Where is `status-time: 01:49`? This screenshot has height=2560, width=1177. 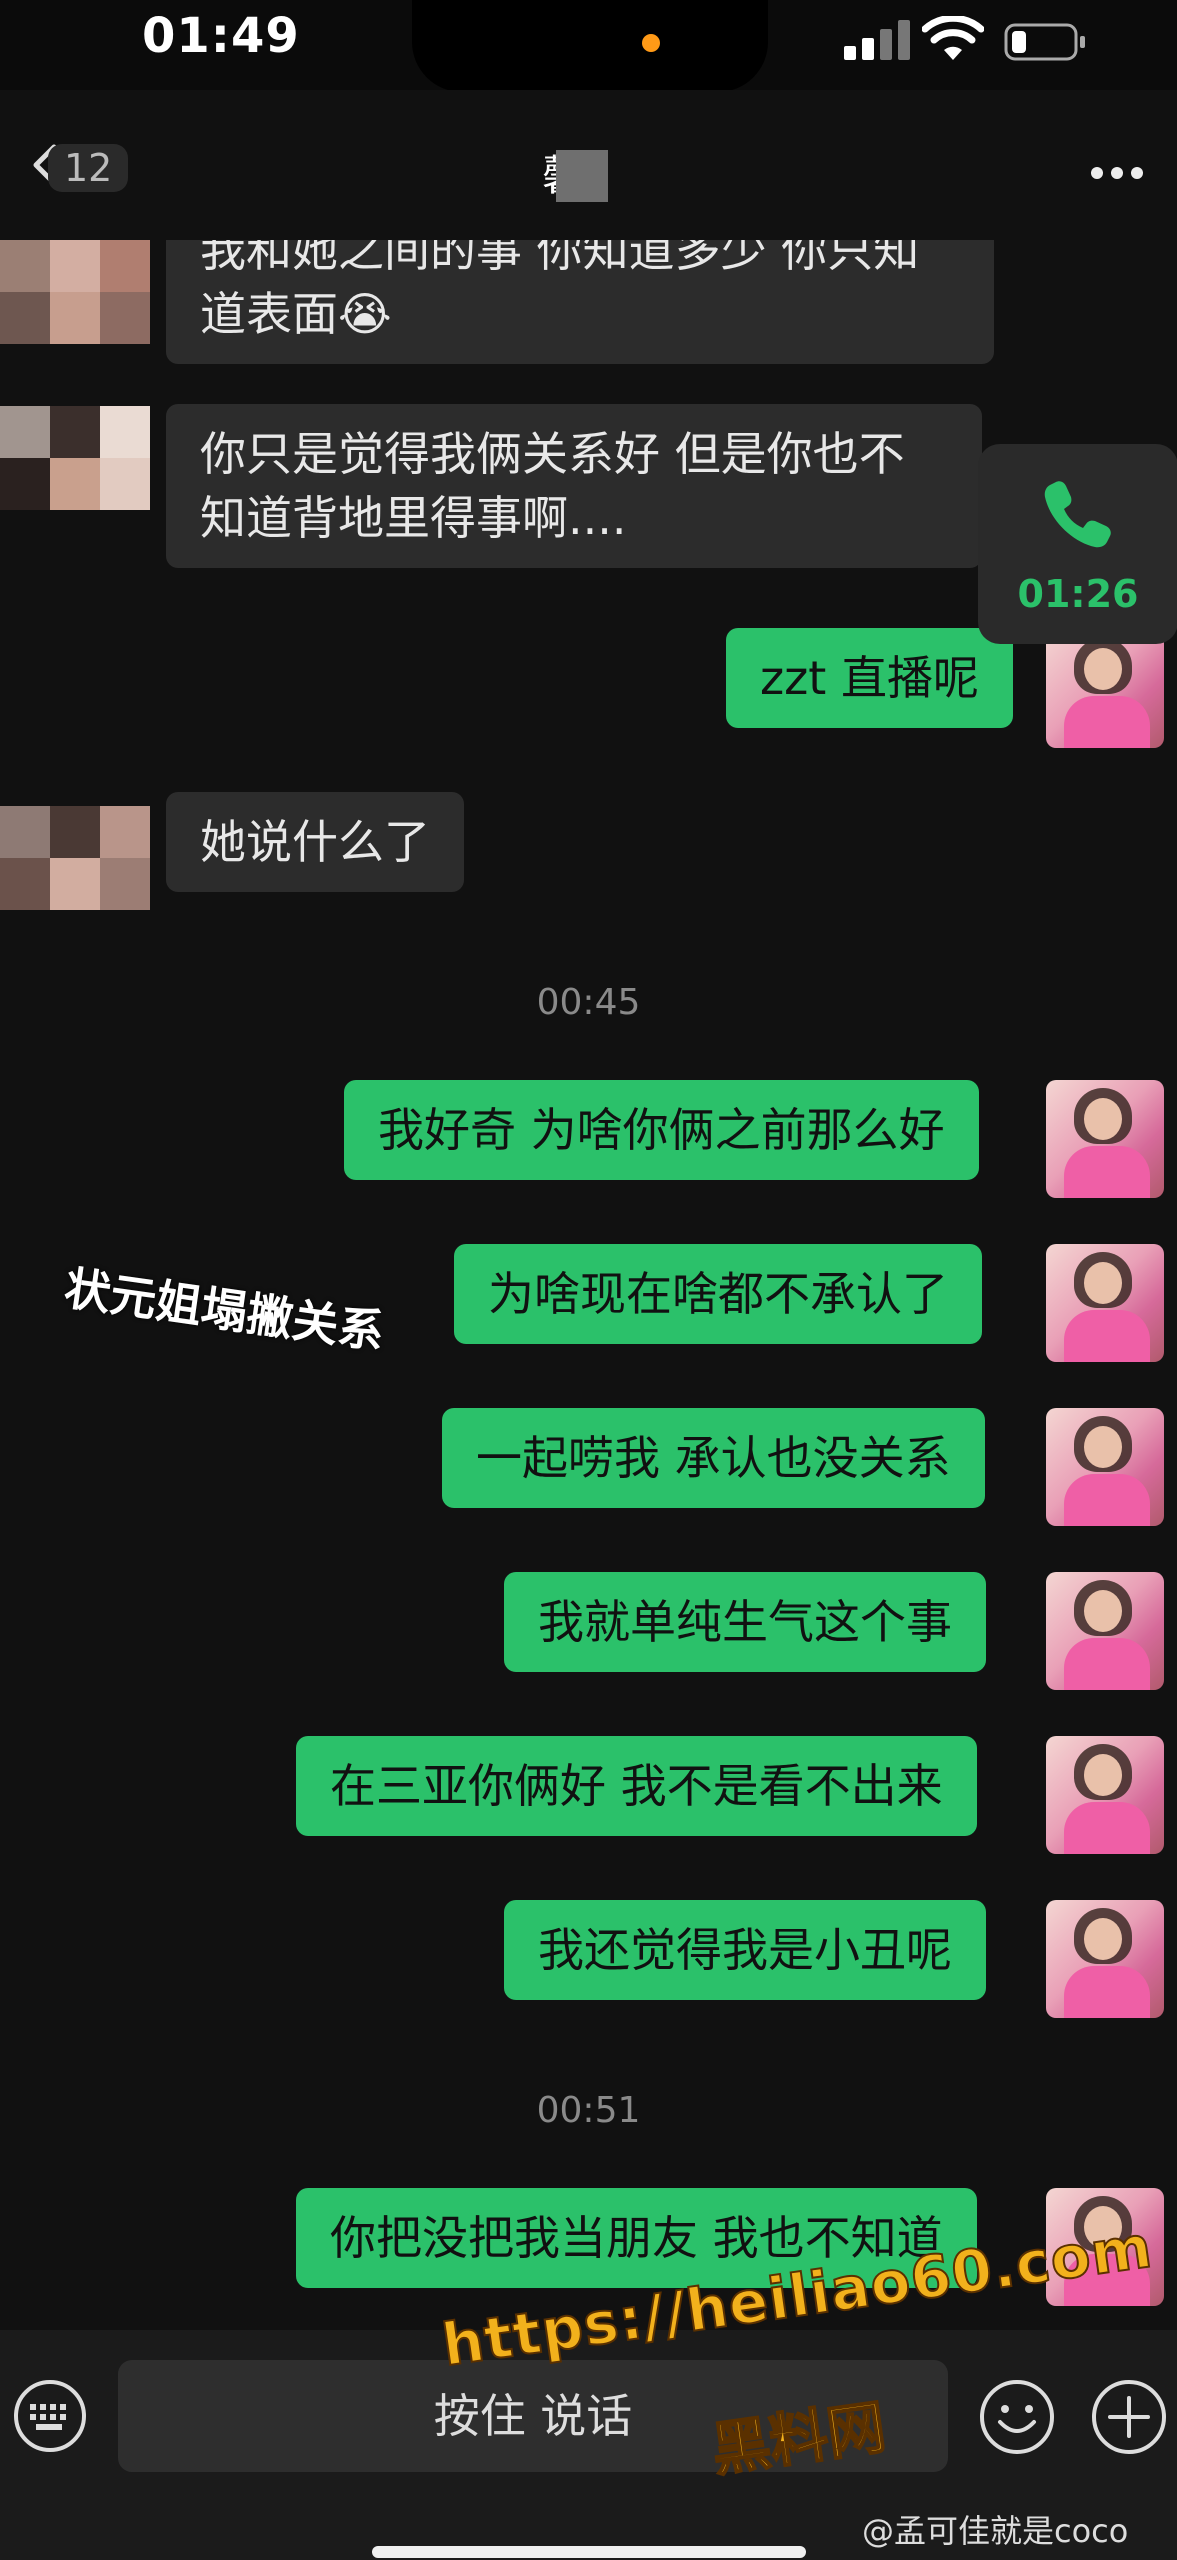
status-time: 01:49 is located at coordinates (221, 36).